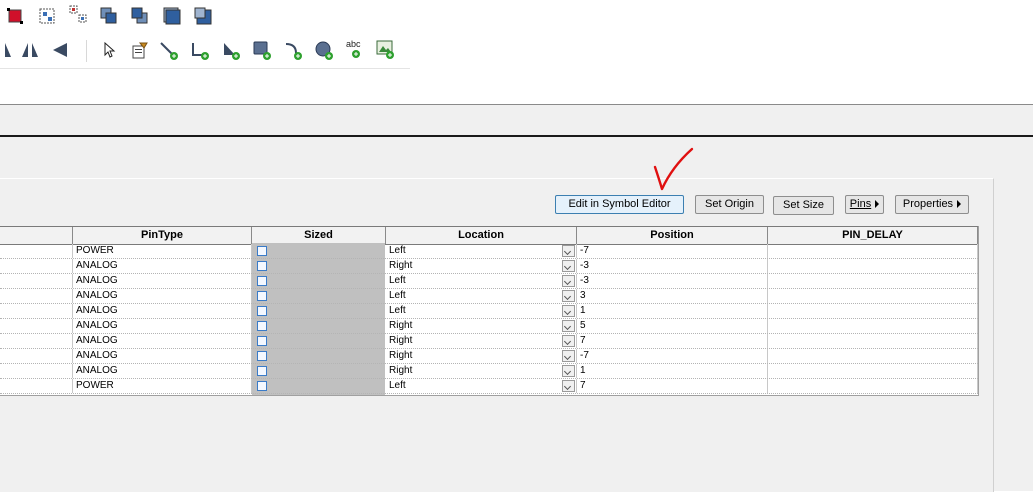 This screenshot has width=1033, height=492. I want to click on flip-vertical-icon, so click(7, 50).